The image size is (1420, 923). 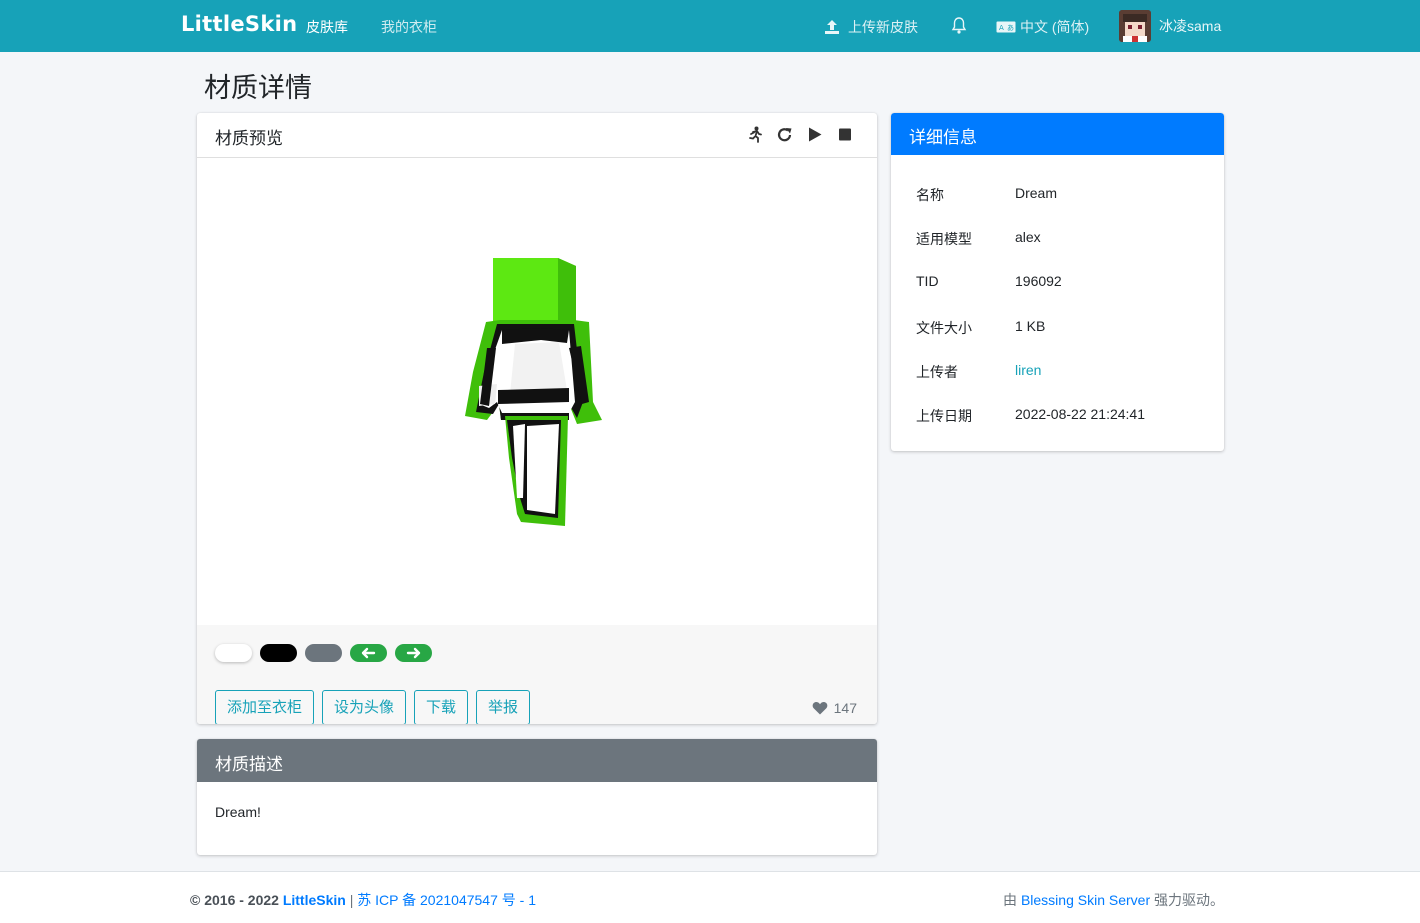 I want to click on detail-key: 文件大小, so click(x=944, y=328).